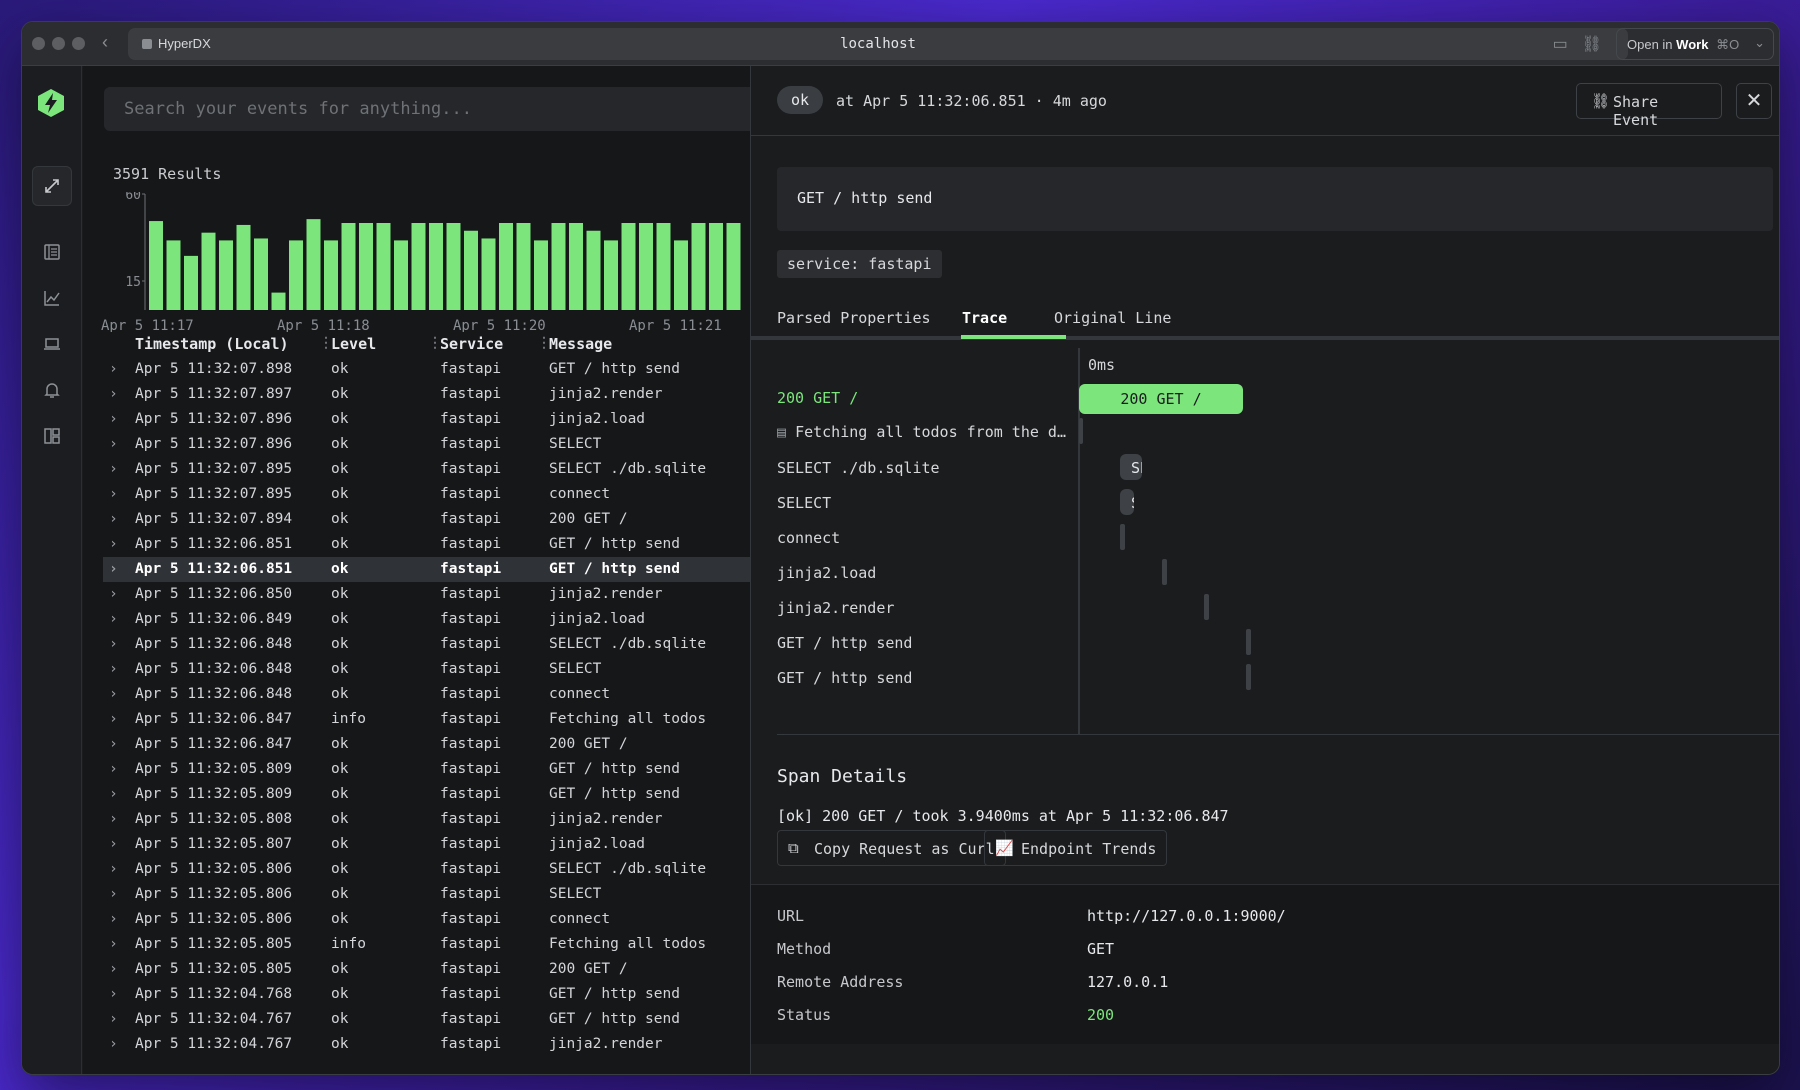 The height and width of the screenshot is (1090, 1800). Describe the element at coordinates (1127, 502) in the screenshot. I see `trace-span-bar: S` at that location.